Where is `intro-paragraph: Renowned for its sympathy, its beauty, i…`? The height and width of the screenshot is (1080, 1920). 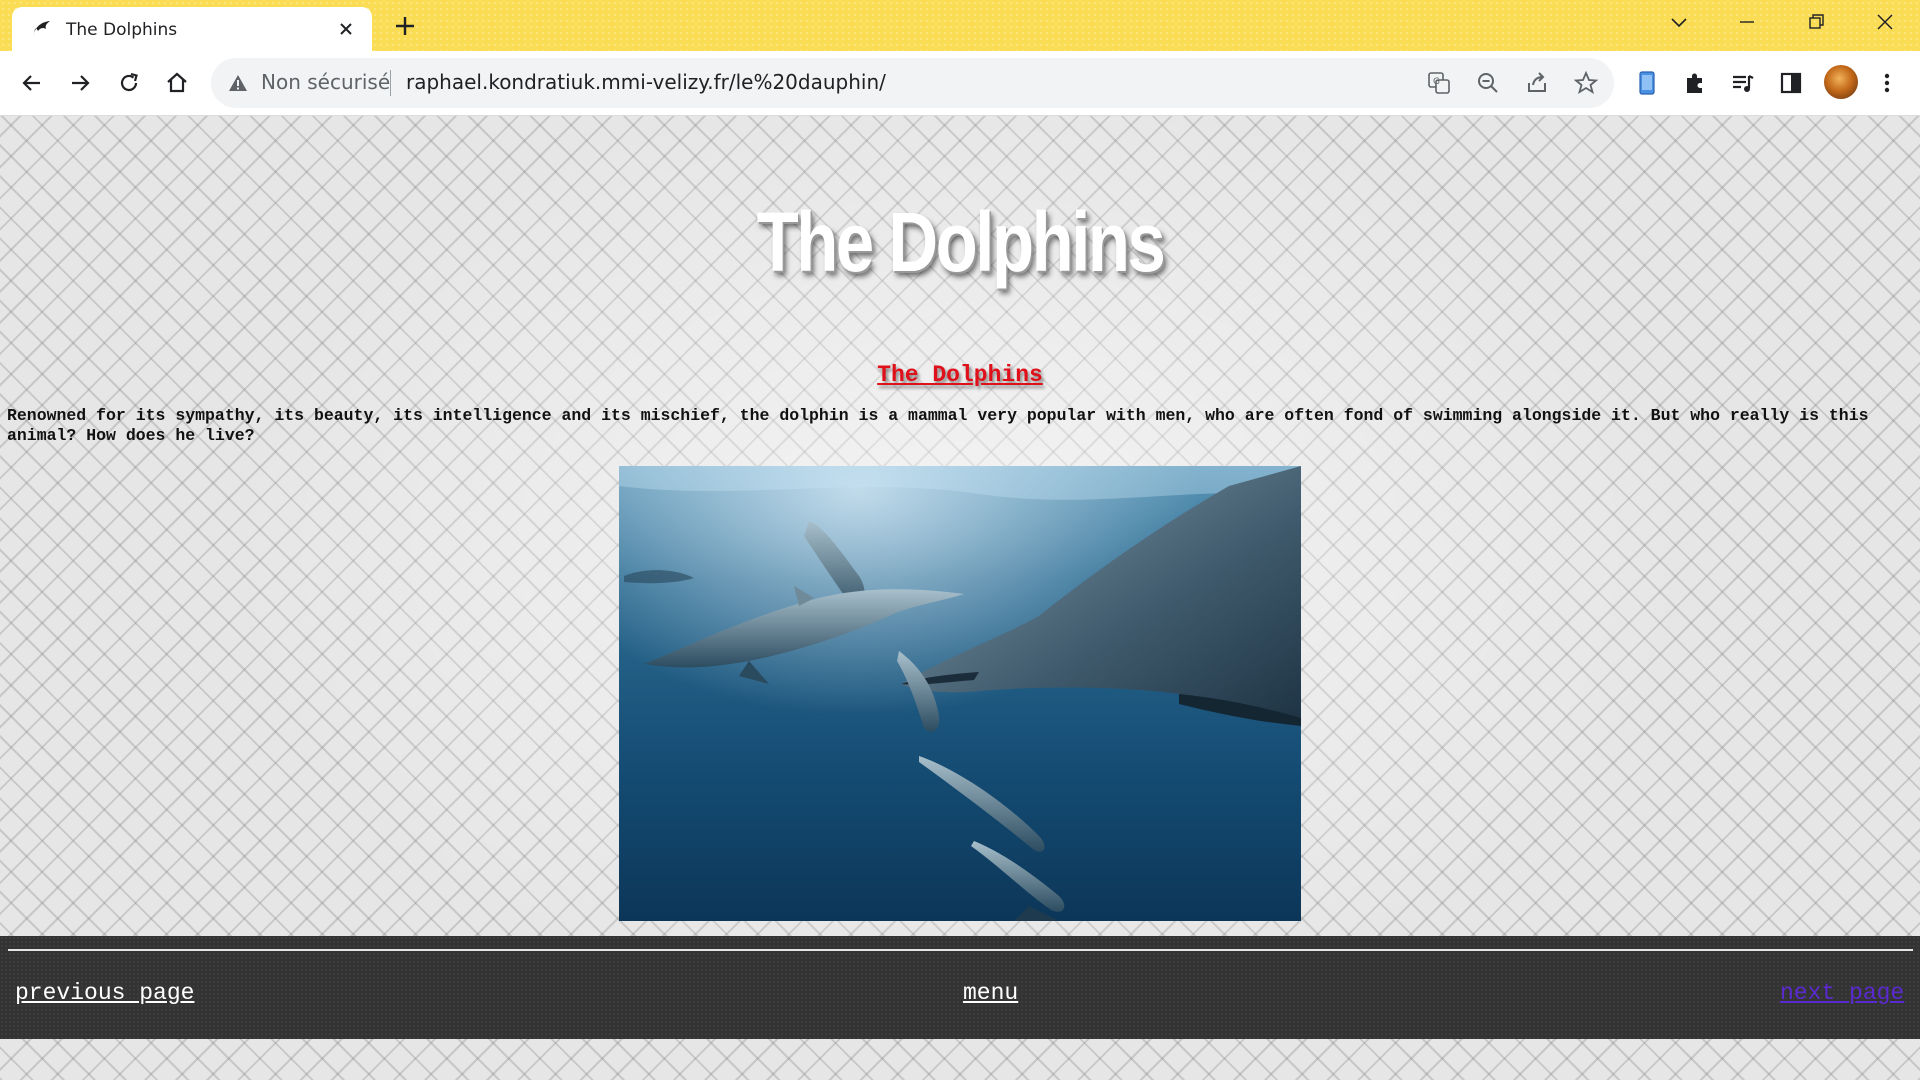
intro-paragraph: Renowned for its sympathy, its beauty, i… is located at coordinates (938, 425).